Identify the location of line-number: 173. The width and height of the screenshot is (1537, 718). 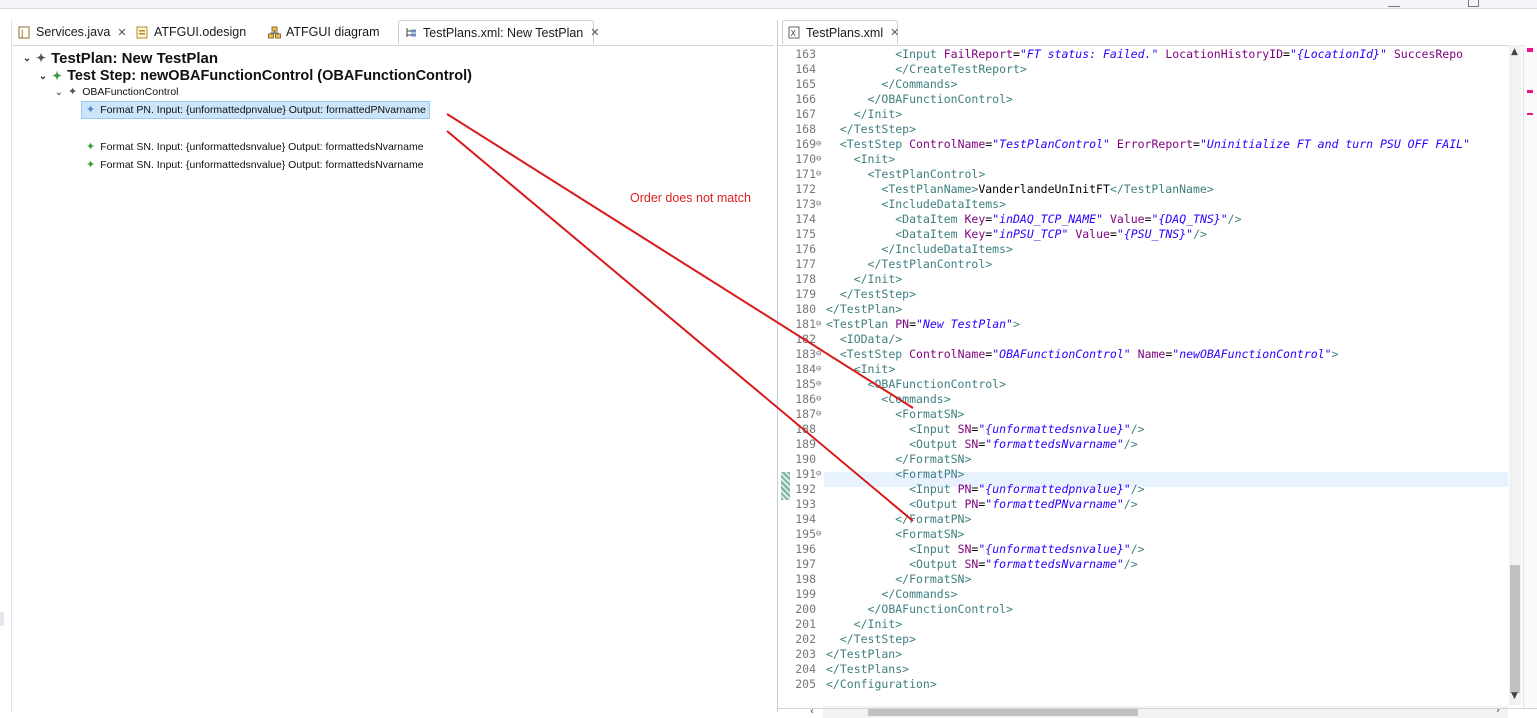
(805, 204).